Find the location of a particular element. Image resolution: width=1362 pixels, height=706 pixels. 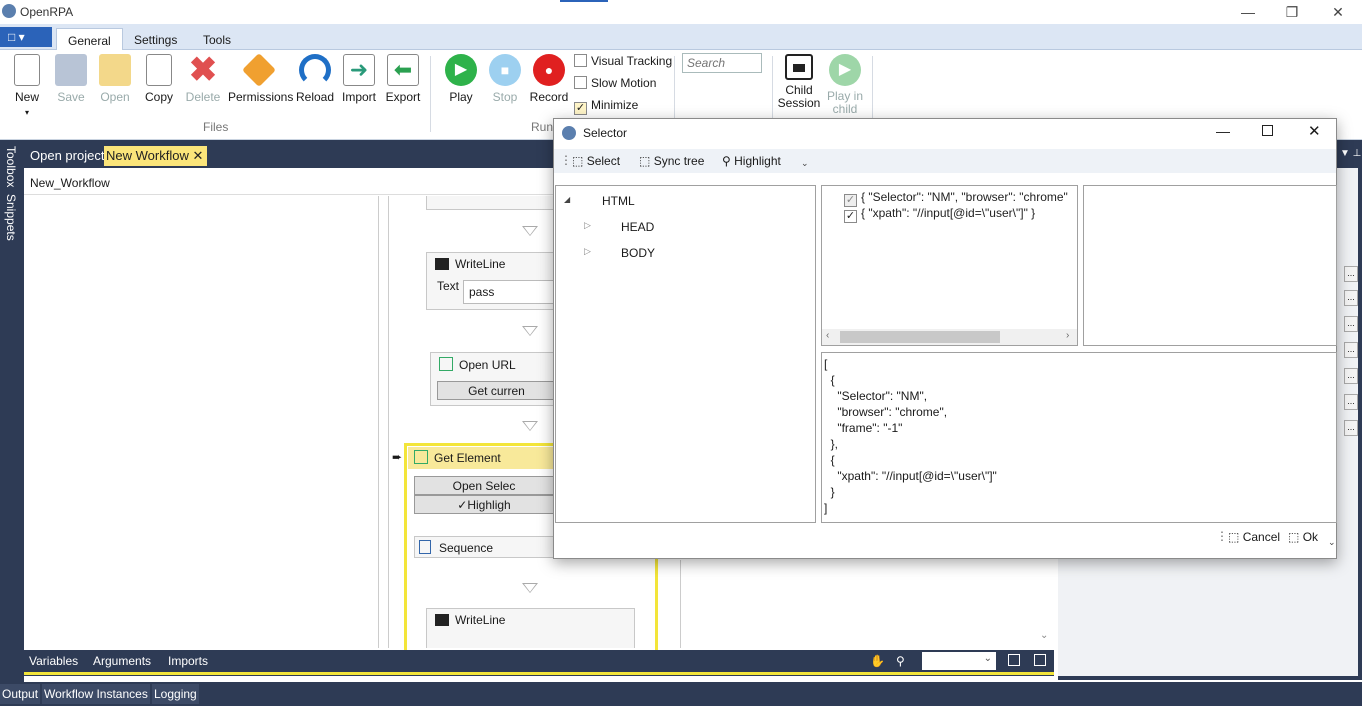

select-button: ⬚ Select is located at coordinates (596, 161).